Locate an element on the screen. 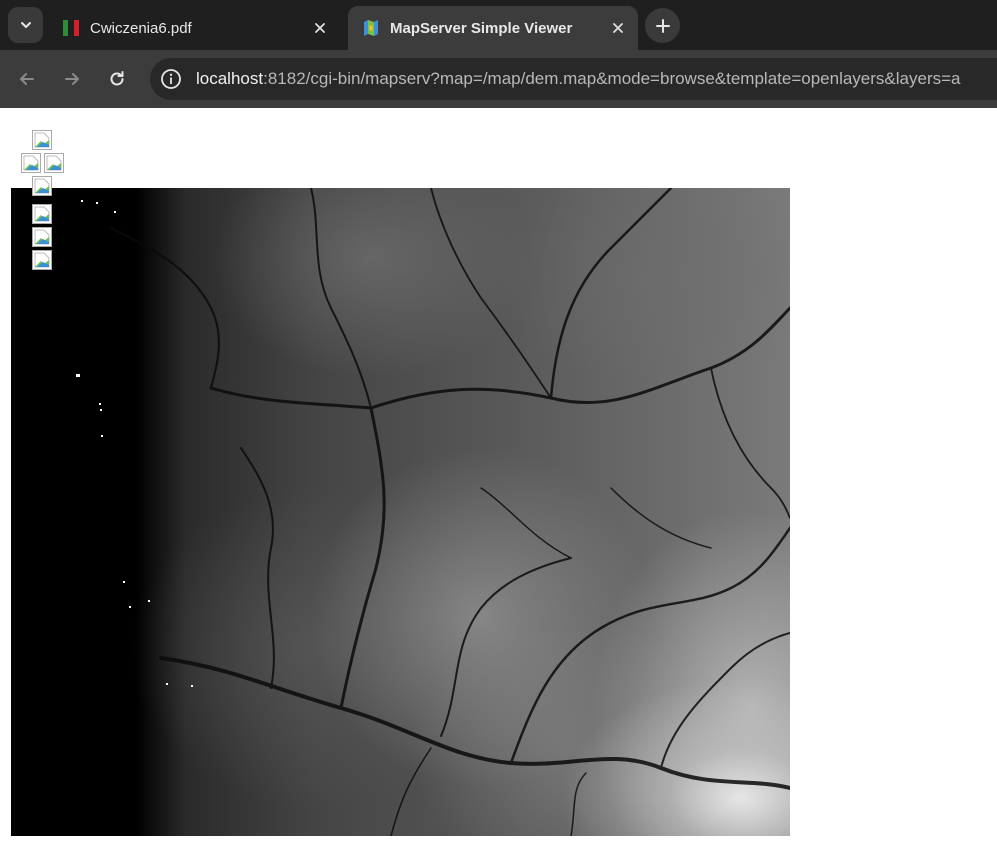  tab-title: MapServer Simple Viewer is located at coordinates (481, 28).